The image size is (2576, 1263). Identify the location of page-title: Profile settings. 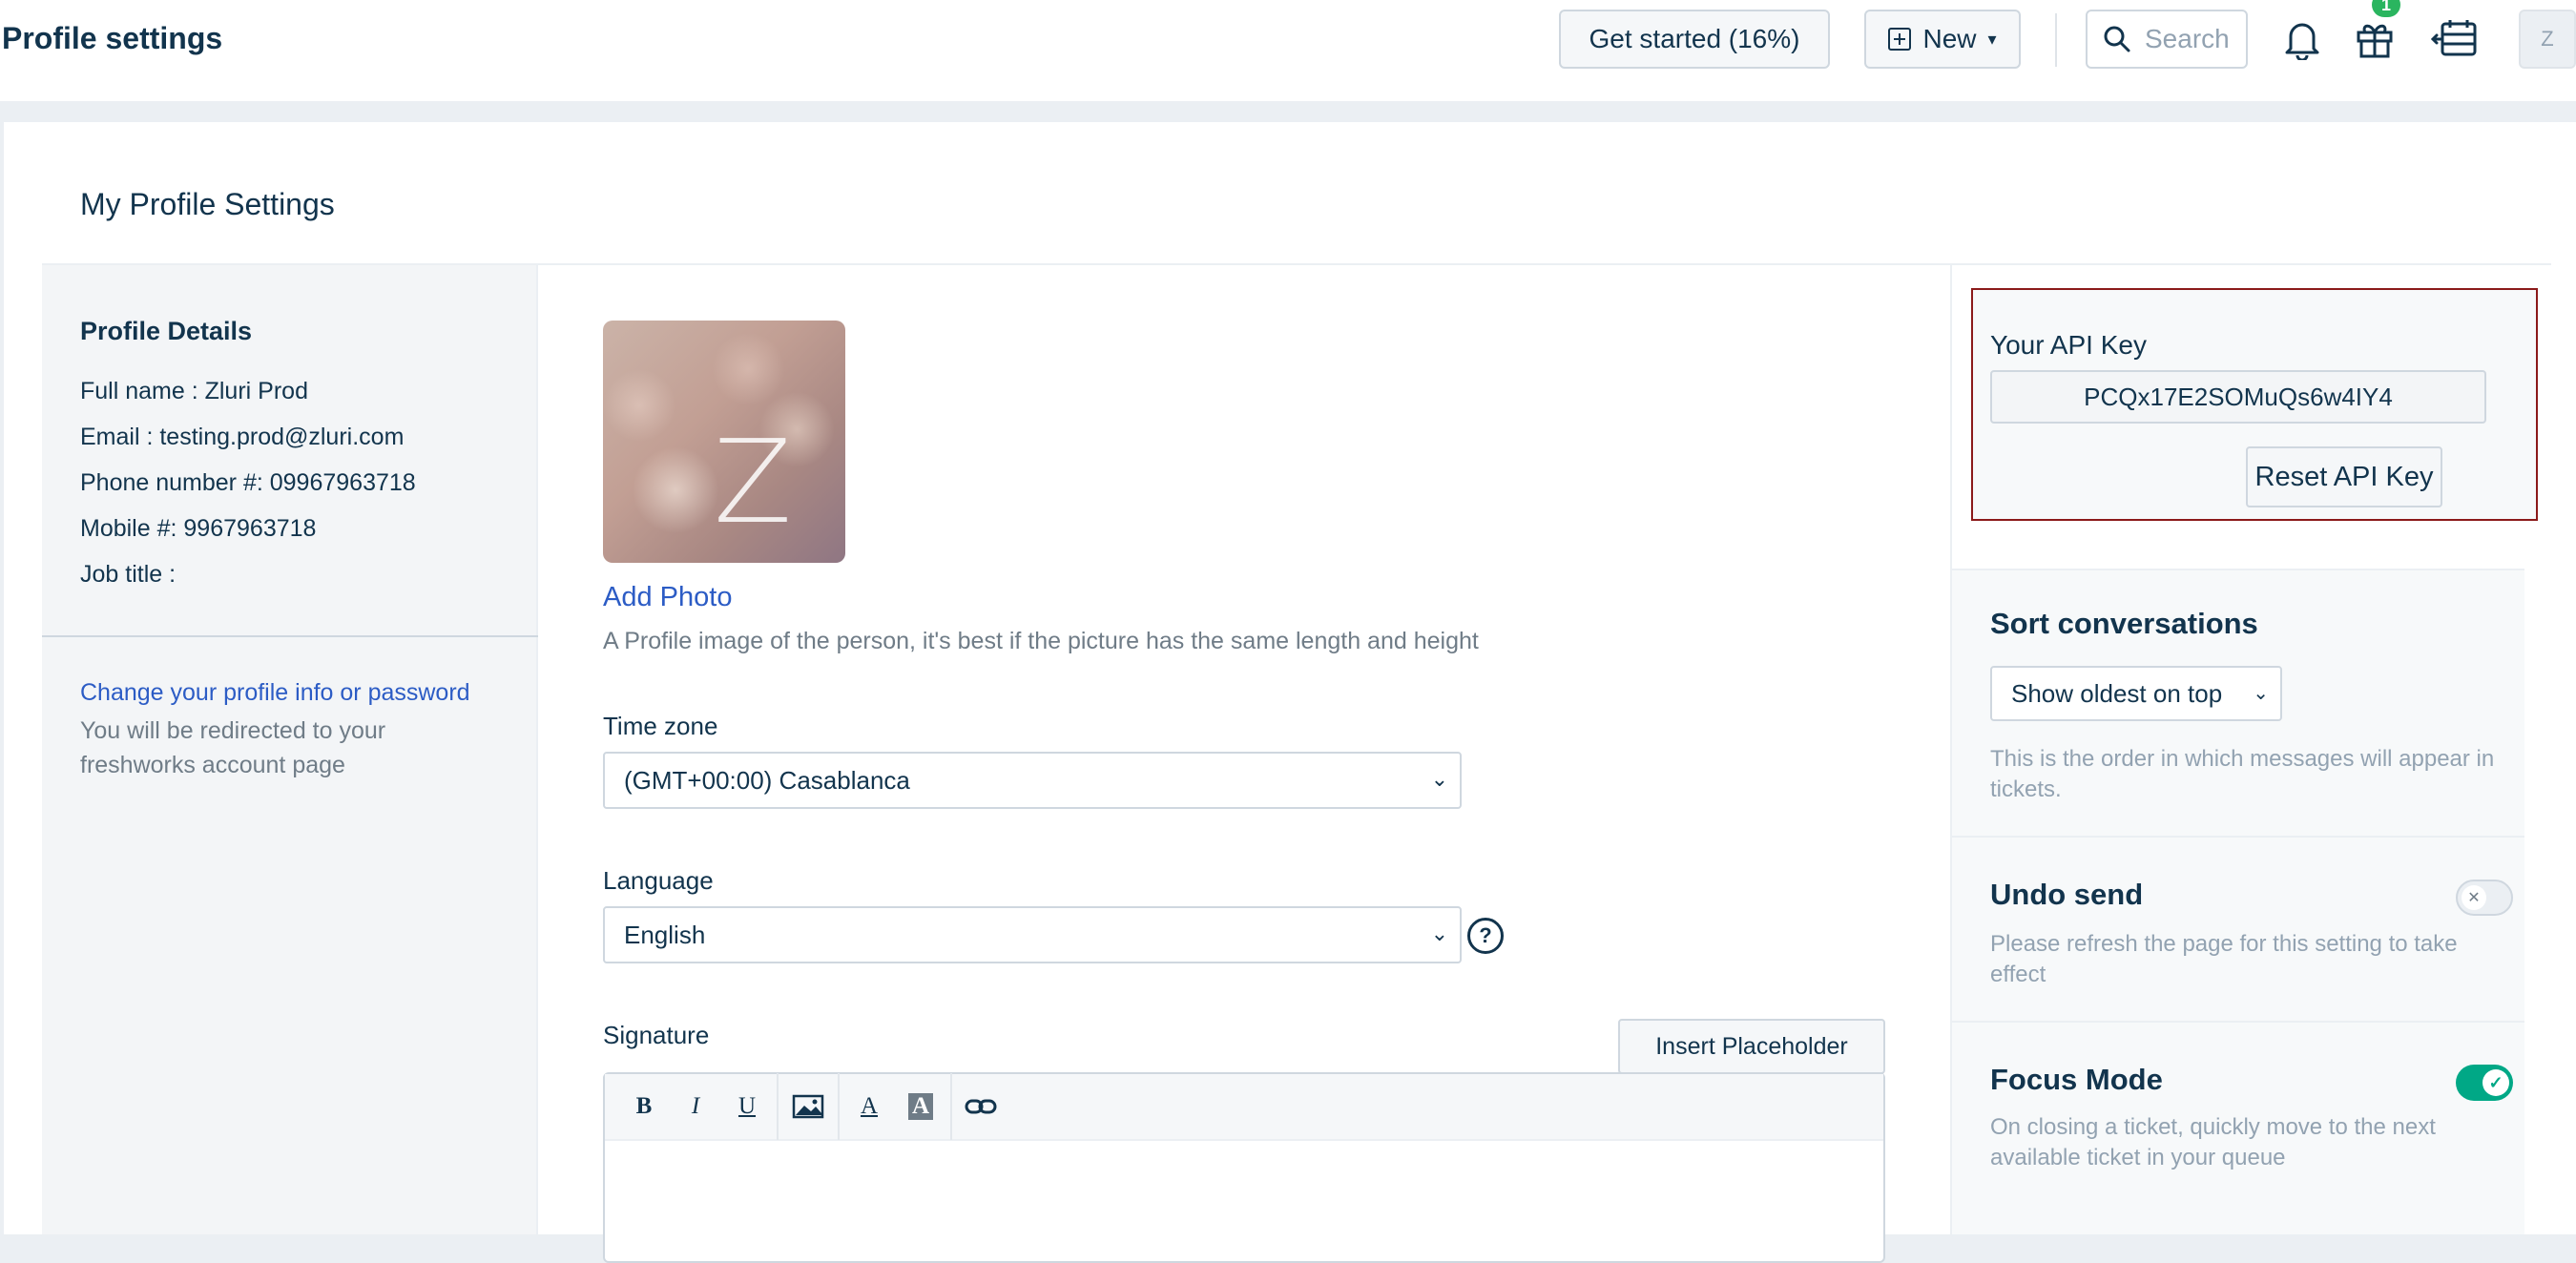
(112, 38).